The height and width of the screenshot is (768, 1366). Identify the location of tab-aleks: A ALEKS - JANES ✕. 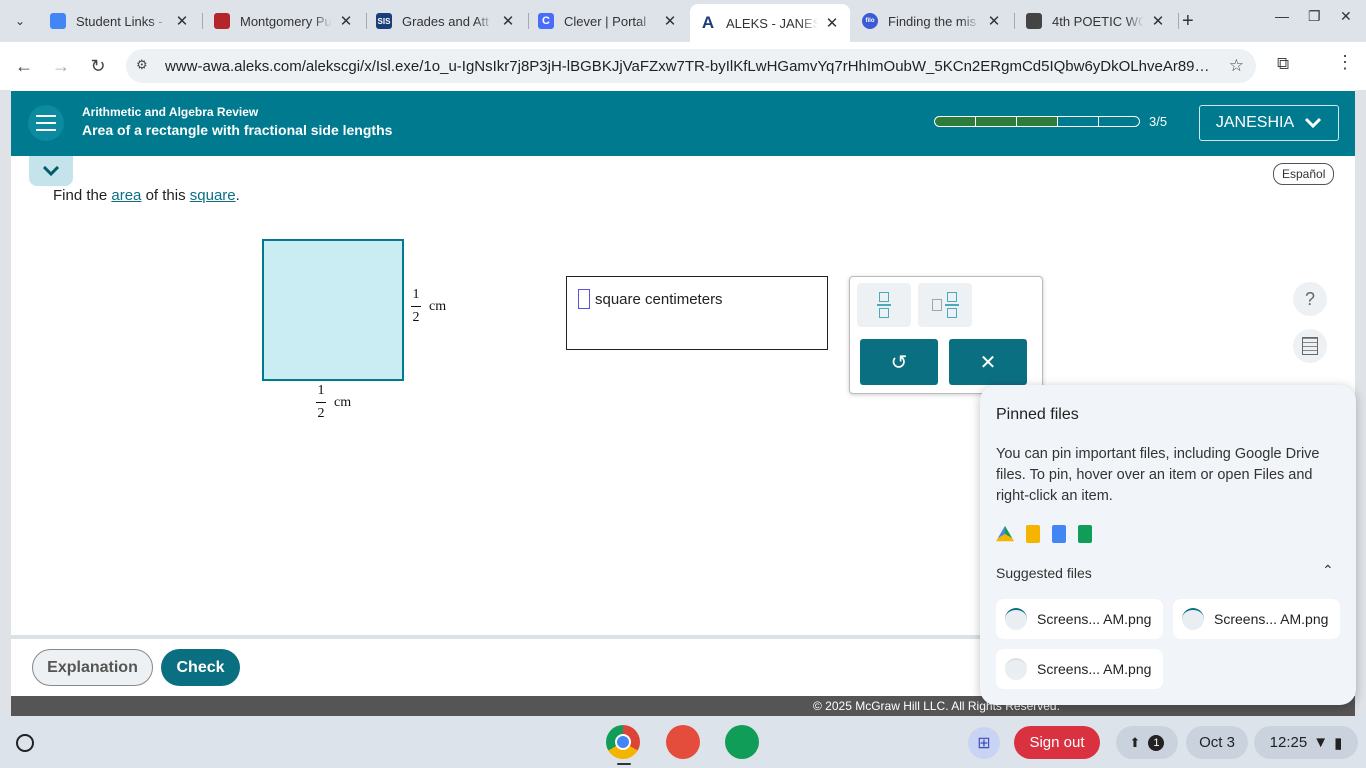
(770, 23).